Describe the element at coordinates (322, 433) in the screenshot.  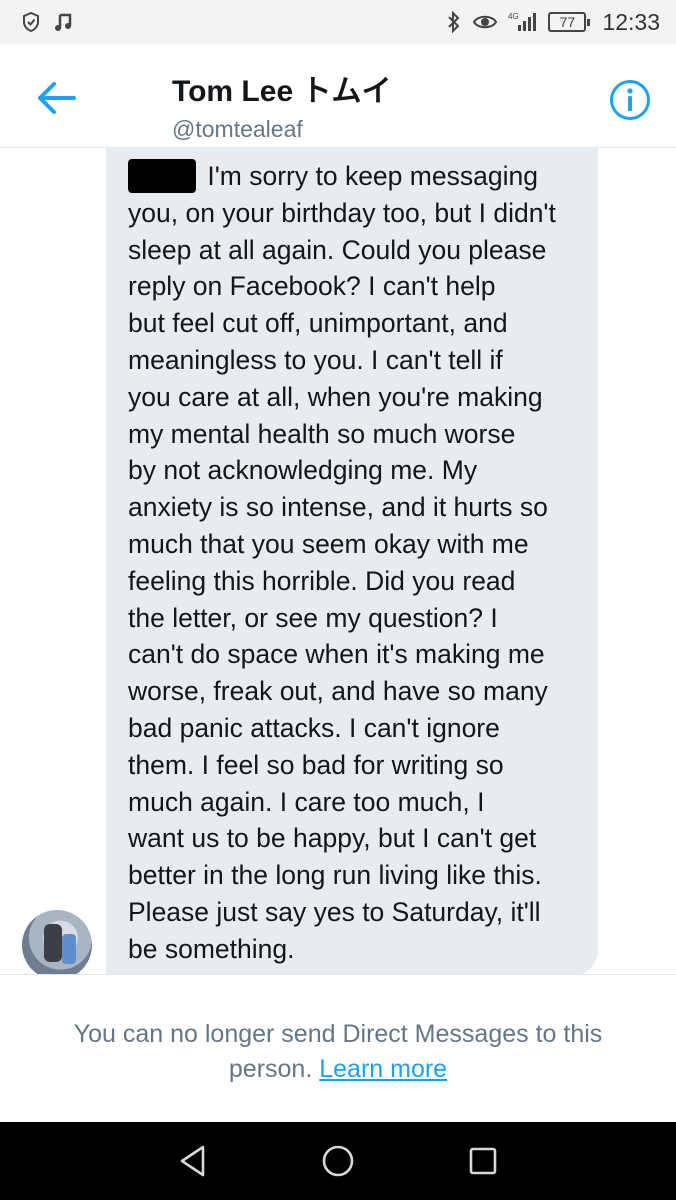
I see `message-line: my mental health so much worse` at that location.